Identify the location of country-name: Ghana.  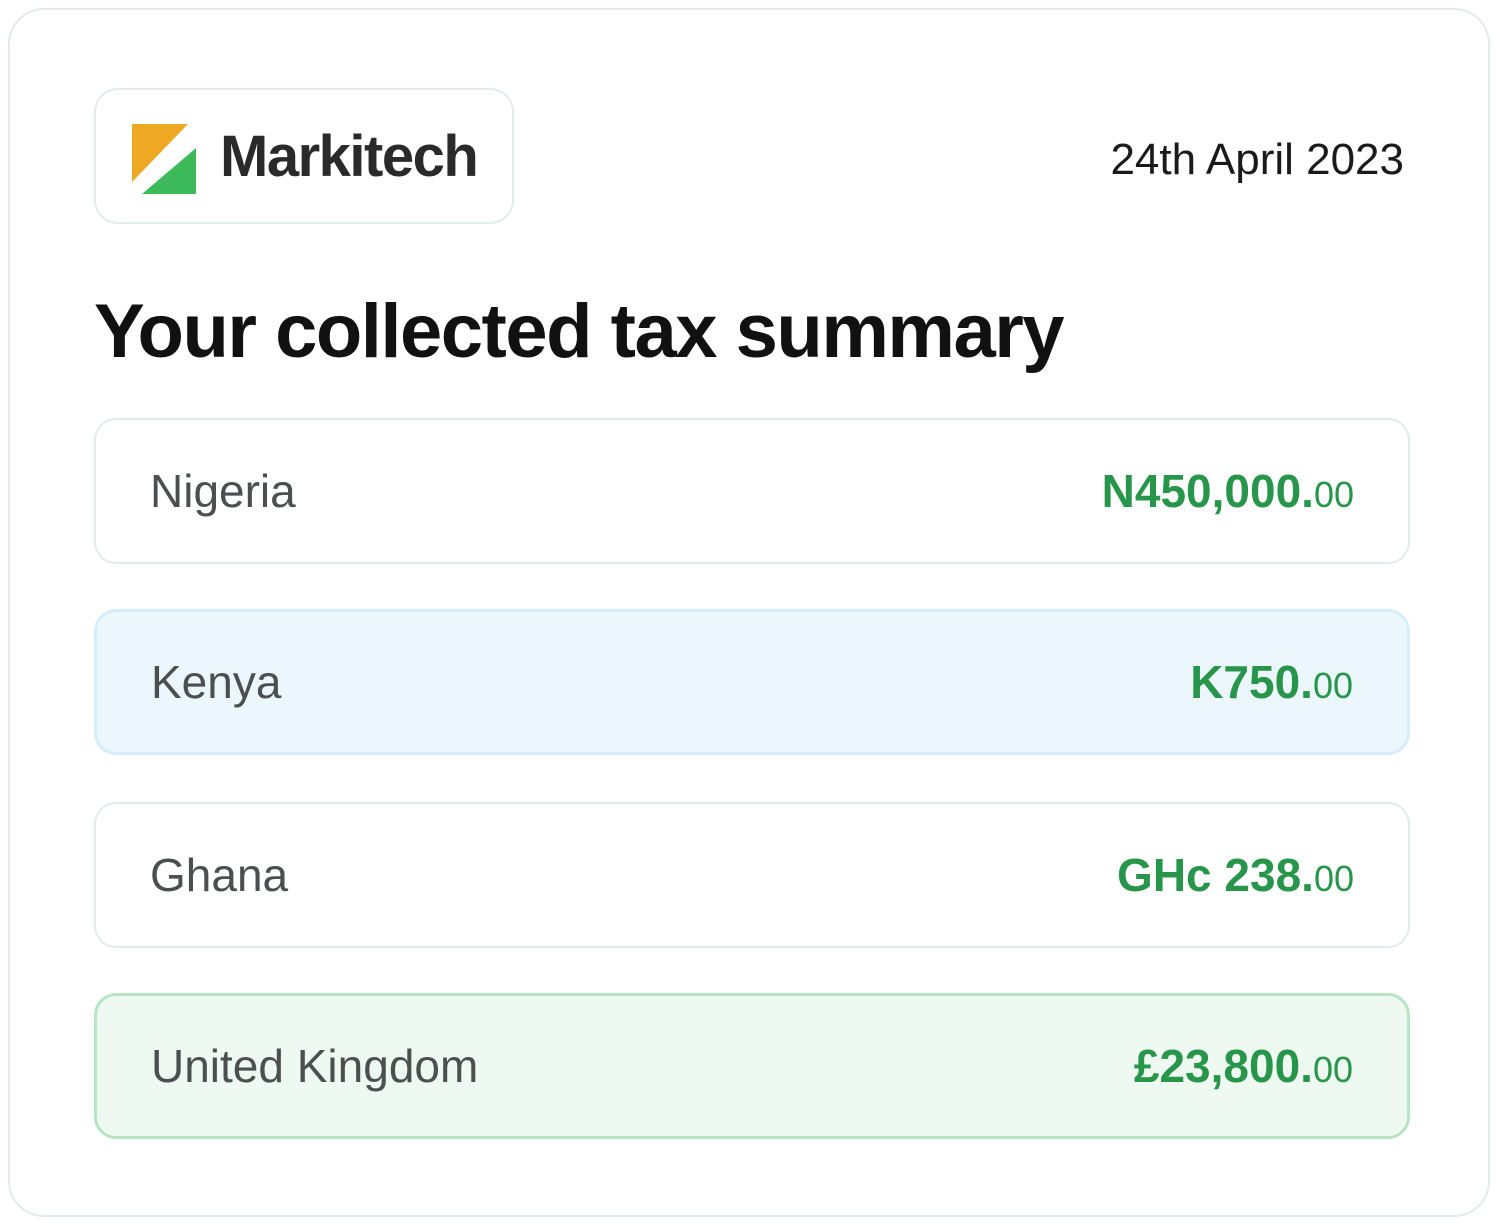
(219, 875).